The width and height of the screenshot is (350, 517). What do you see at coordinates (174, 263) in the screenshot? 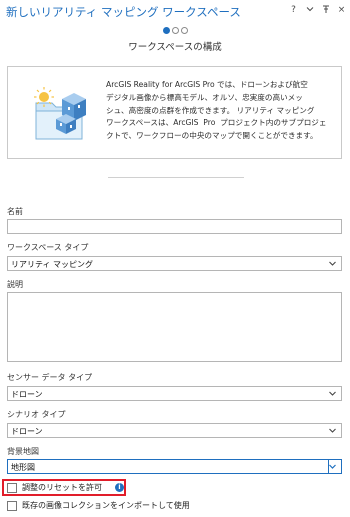
I see `workspace-type-select: リアリティ マッピング` at bounding box center [174, 263].